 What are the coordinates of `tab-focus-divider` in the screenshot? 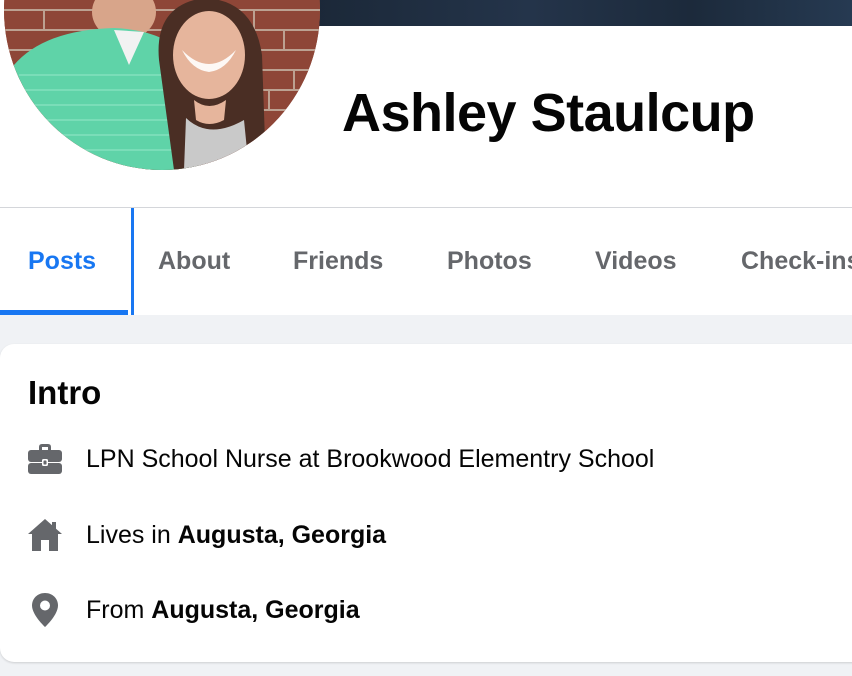 It's located at (132, 261).